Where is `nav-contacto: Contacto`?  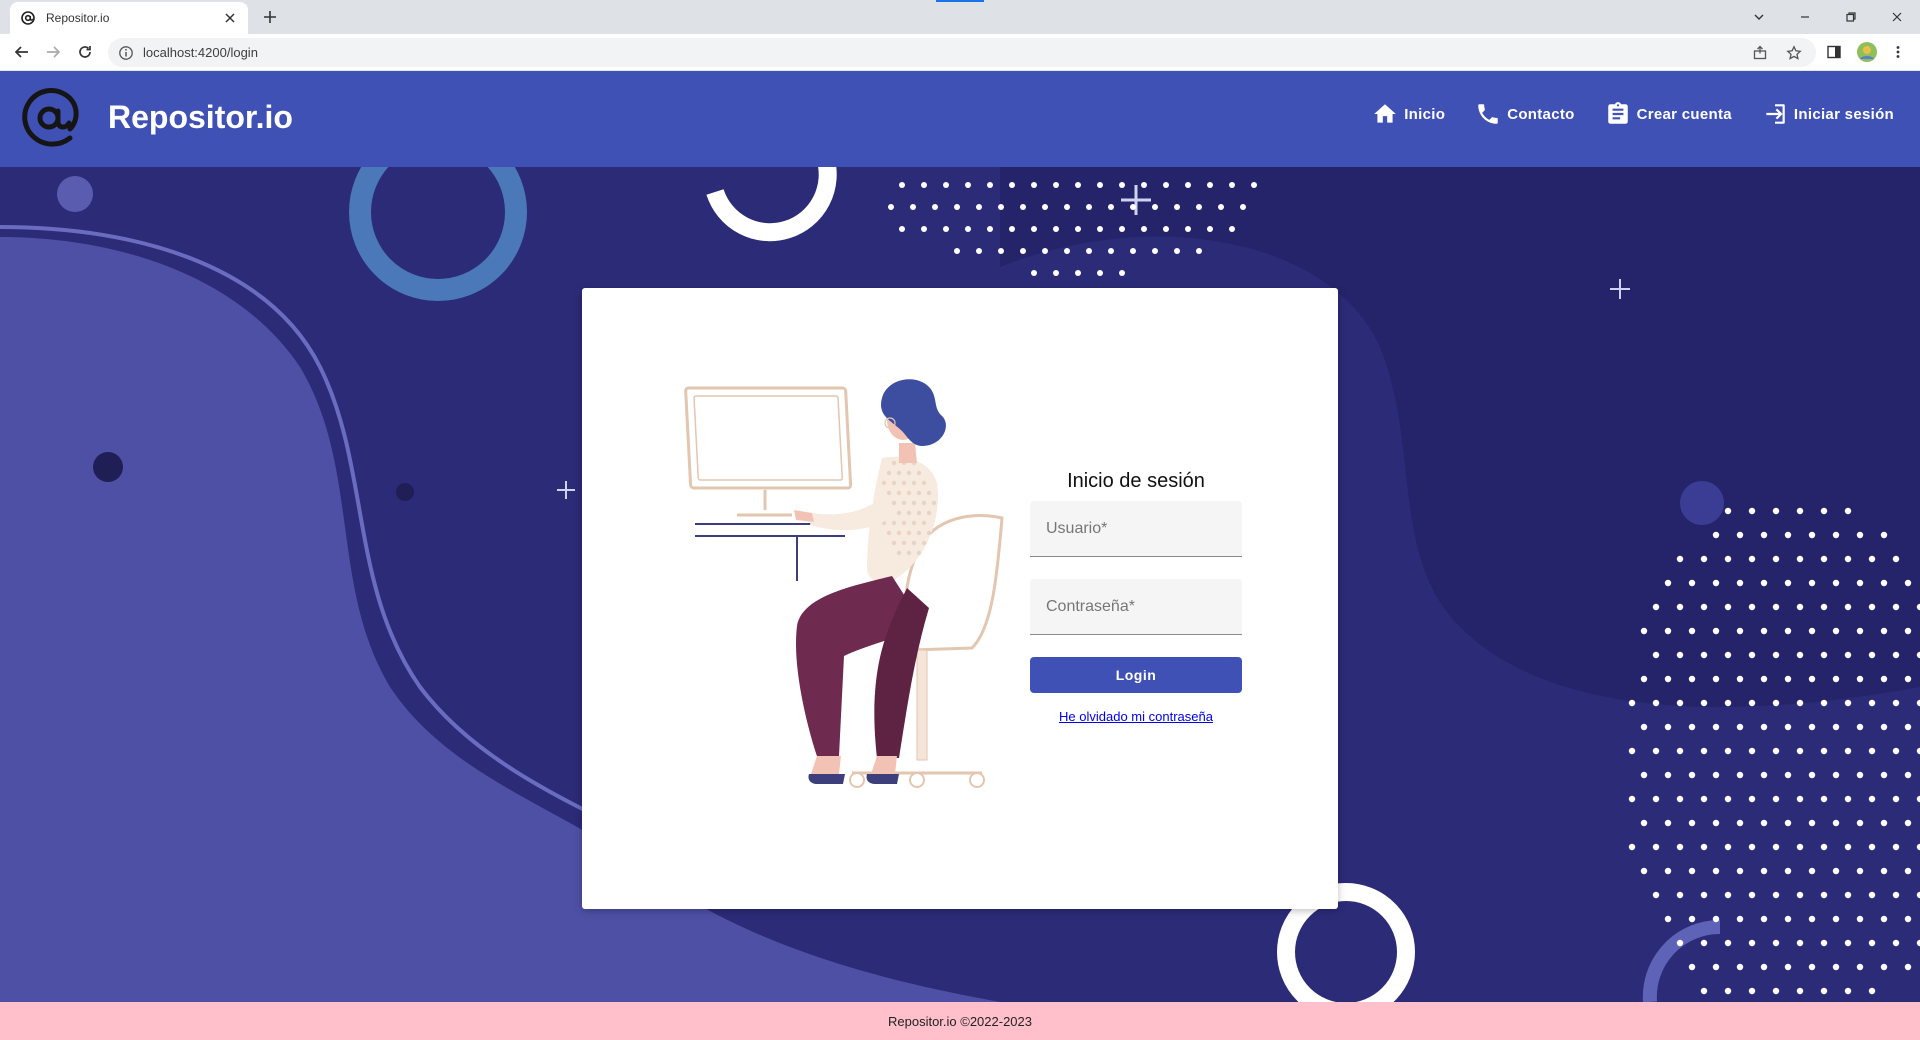 nav-contacto: Contacto is located at coordinates (1524, 114).